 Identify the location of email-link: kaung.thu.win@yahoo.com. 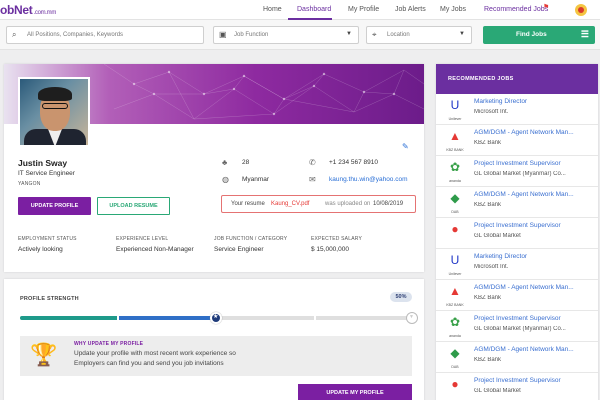
(368, 179).